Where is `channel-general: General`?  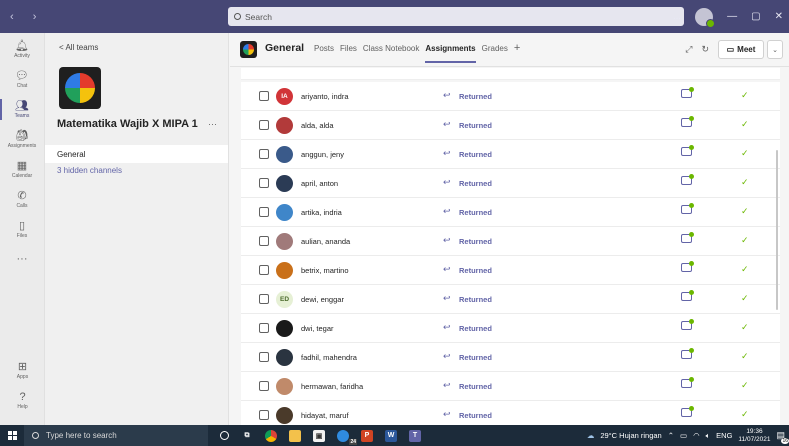
channel-general: General is located at coordinates (136, 154).